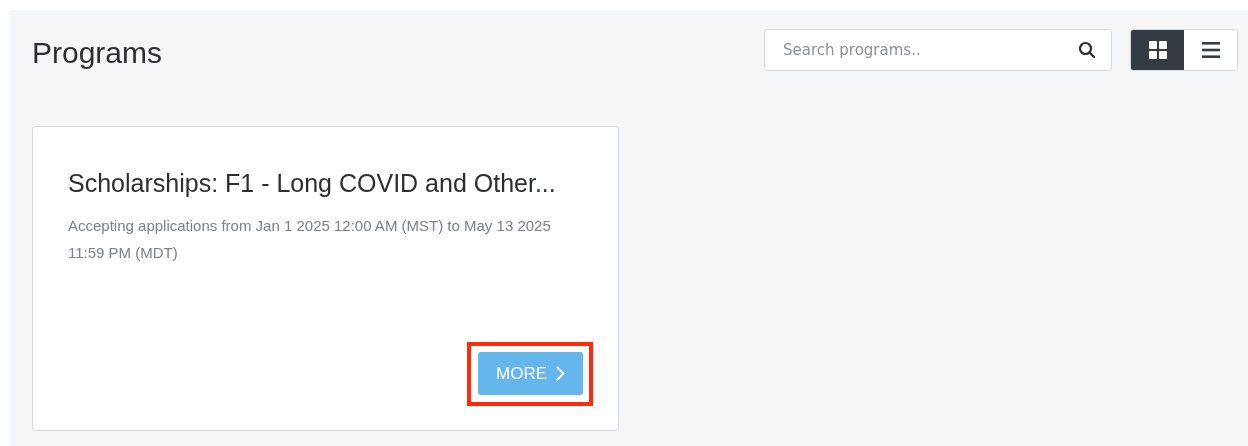 Image resolution: width=1248 pixels, height=446 pixels. I want to click on grid-view-button, so click(1157, 50).